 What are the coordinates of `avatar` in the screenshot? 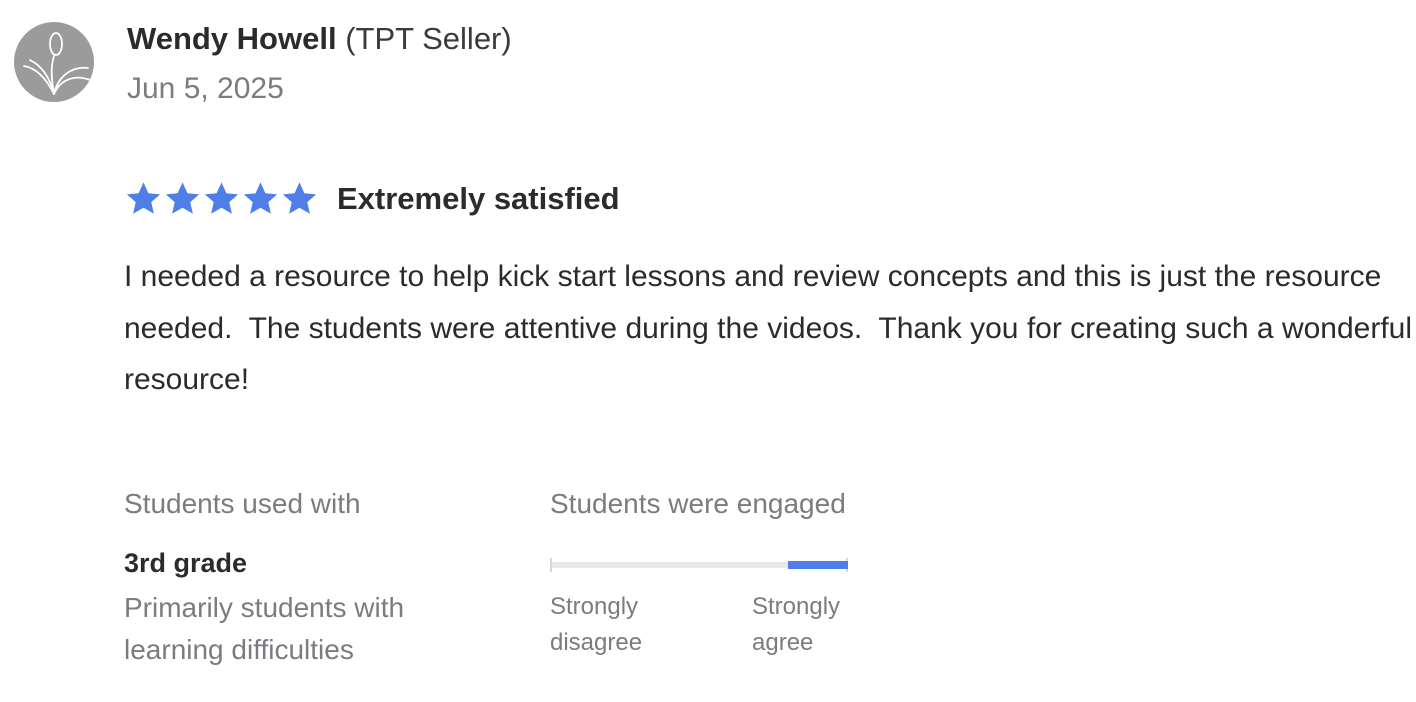 It's located at (54, 62).